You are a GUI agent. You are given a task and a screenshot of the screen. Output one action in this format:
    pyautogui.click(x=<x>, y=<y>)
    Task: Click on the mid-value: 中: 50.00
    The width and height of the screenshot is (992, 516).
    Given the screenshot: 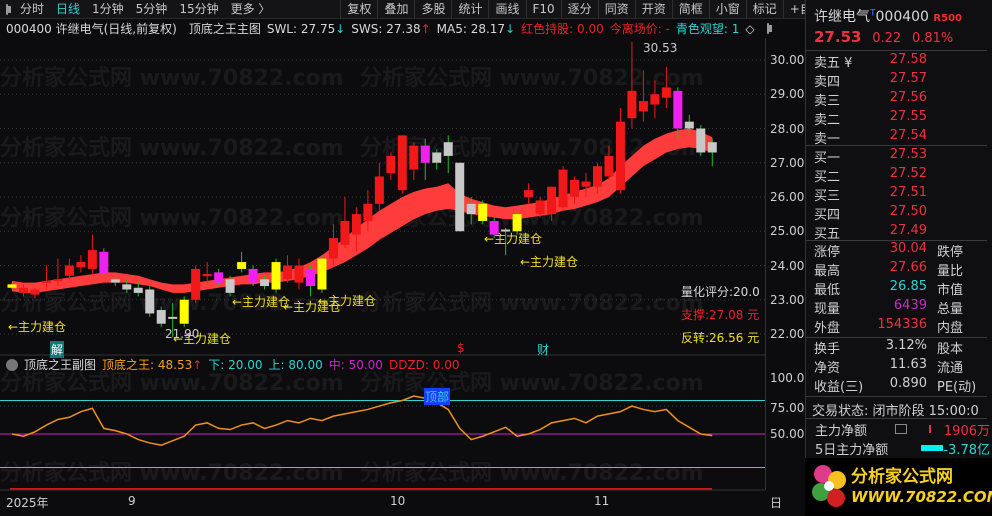 What is the action you would take?
    pyautogui.click(x=355, y=365)
    